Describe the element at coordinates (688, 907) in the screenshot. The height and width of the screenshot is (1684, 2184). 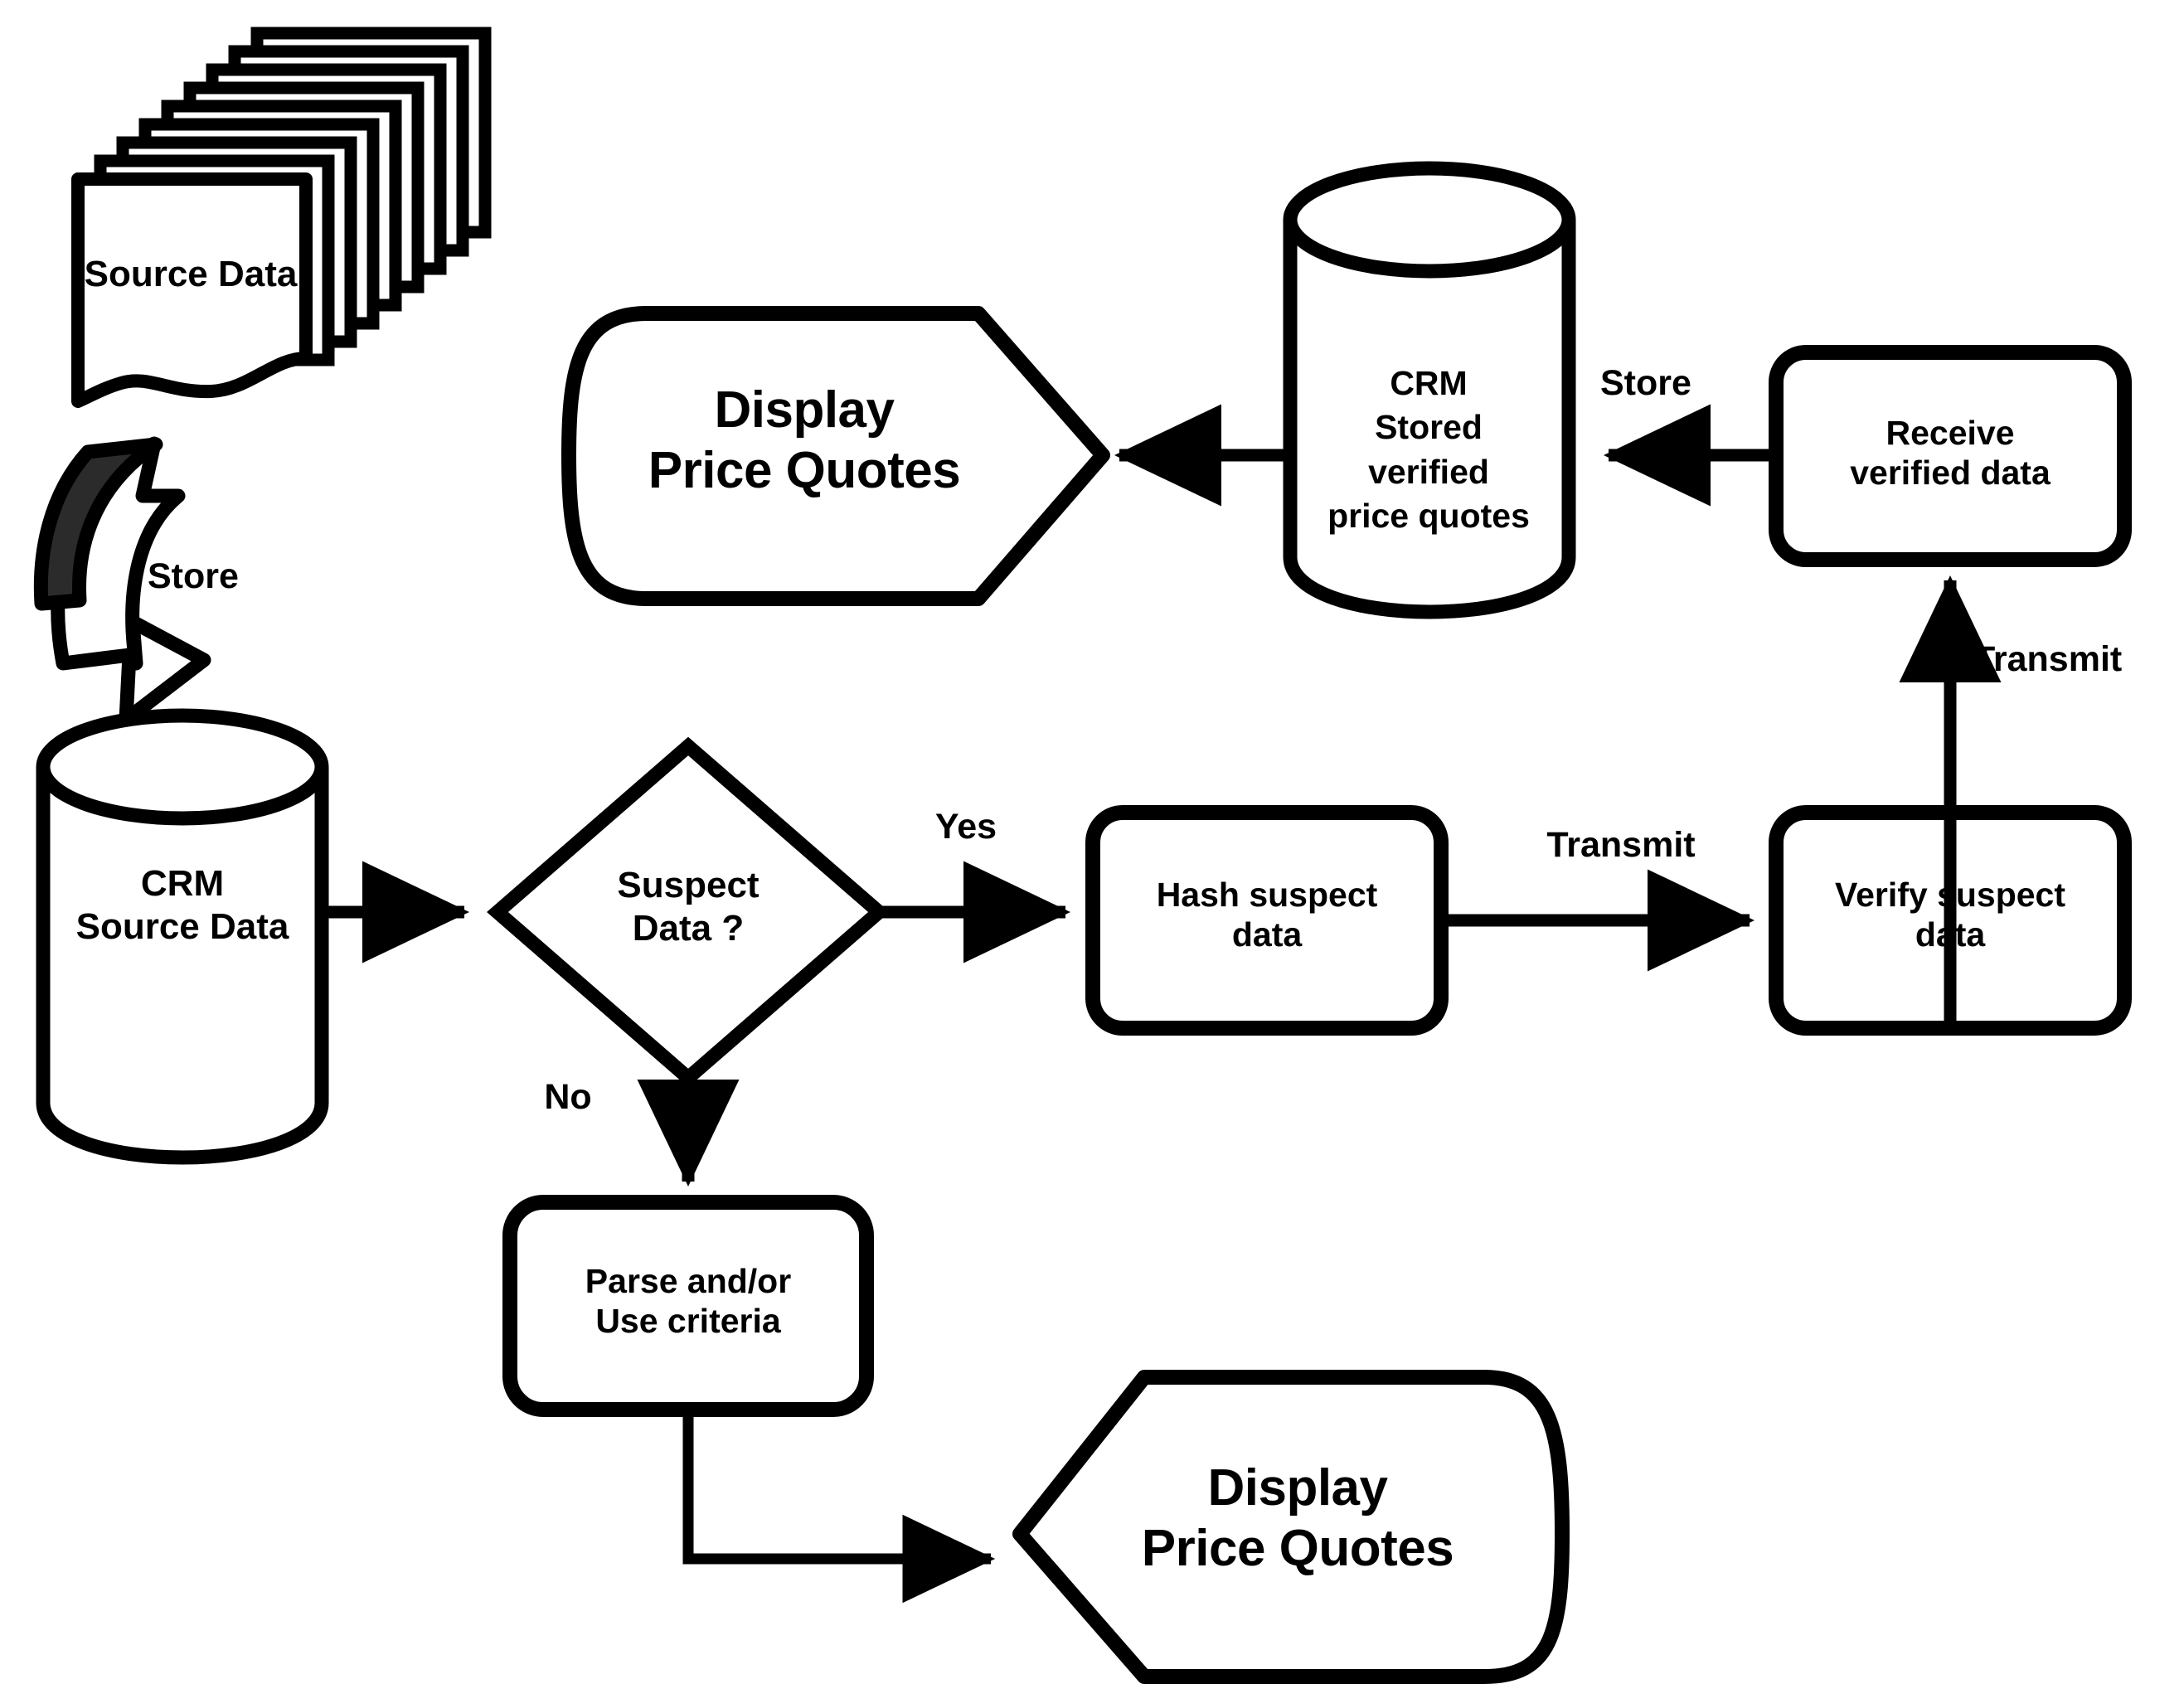
I see `suspect-decision-label: Suspect Data ?` at that location.